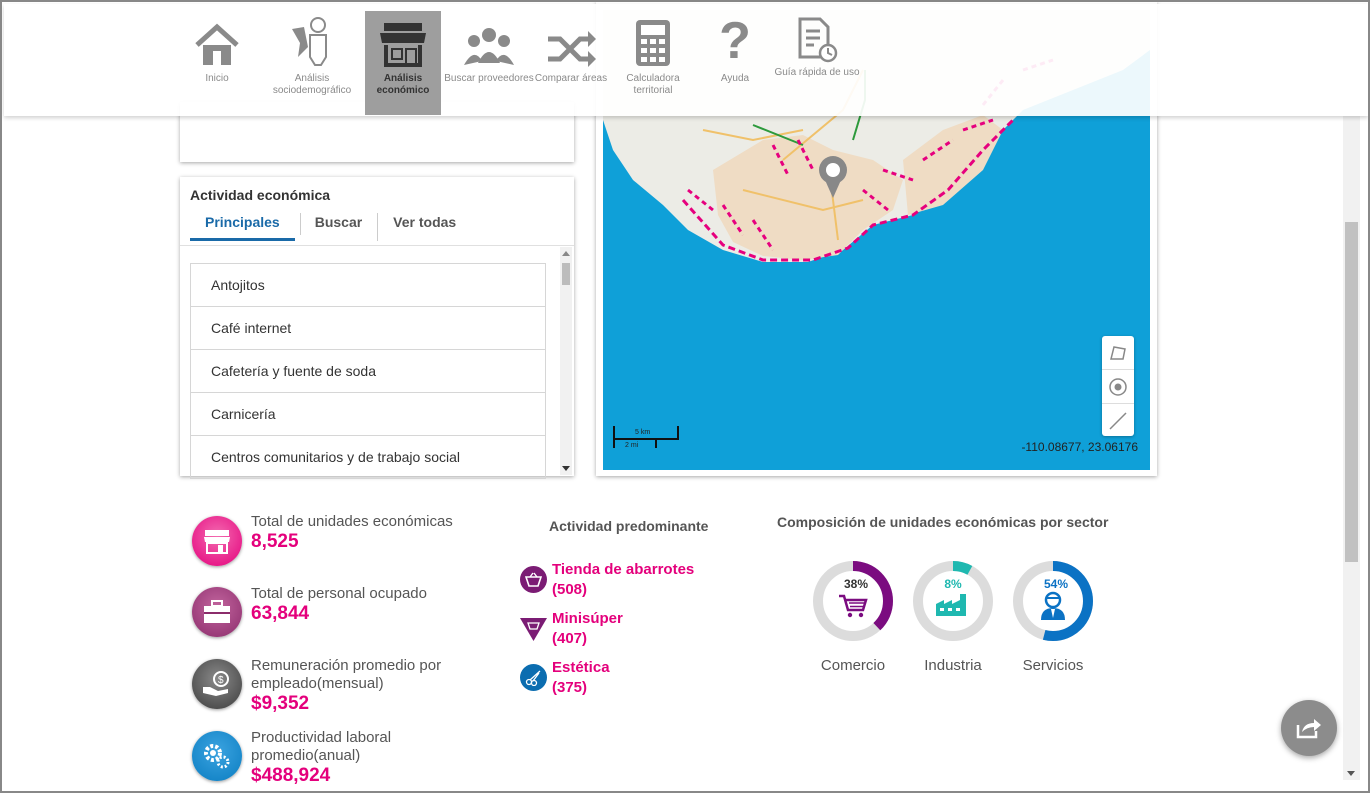 The height and width of the screenshot is (793, 1370). I want to click on tab-ver-todas: Ver todas, so click(424, 227).